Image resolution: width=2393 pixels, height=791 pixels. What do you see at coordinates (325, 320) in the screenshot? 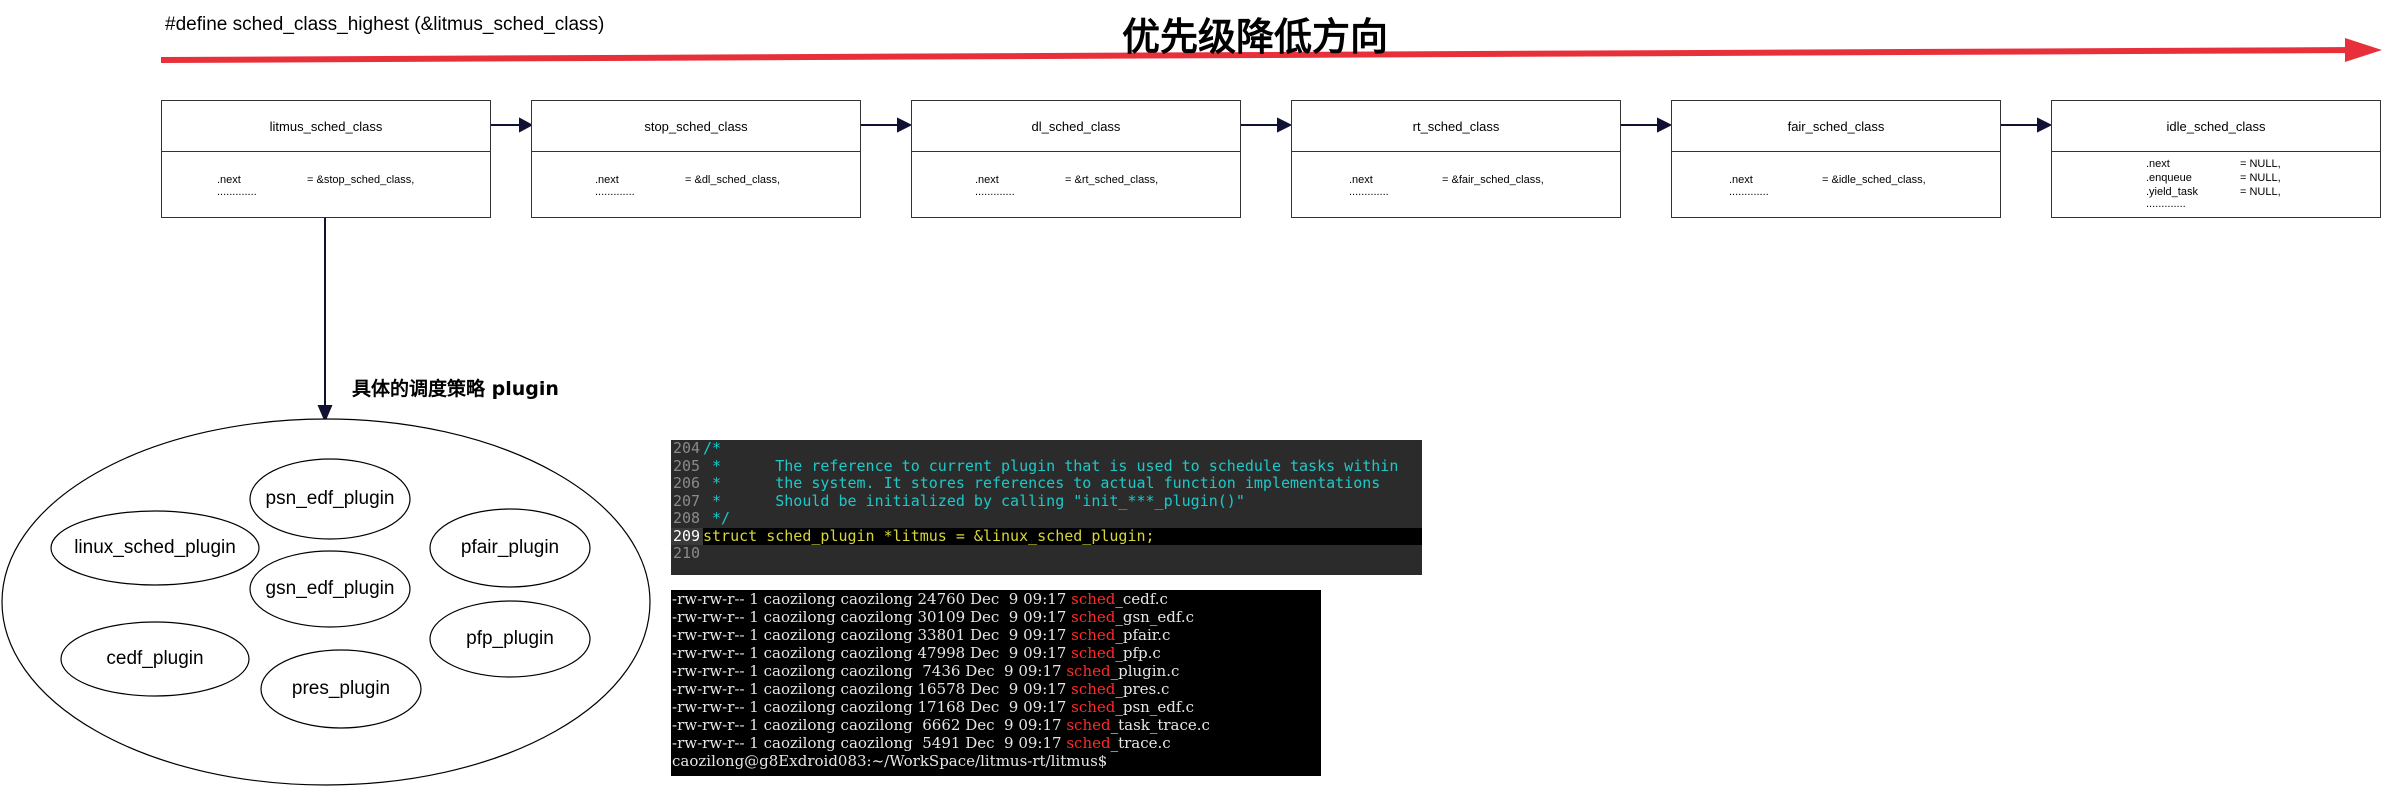
I see `plugin-link-arrow` at bounding box center [325, 320].